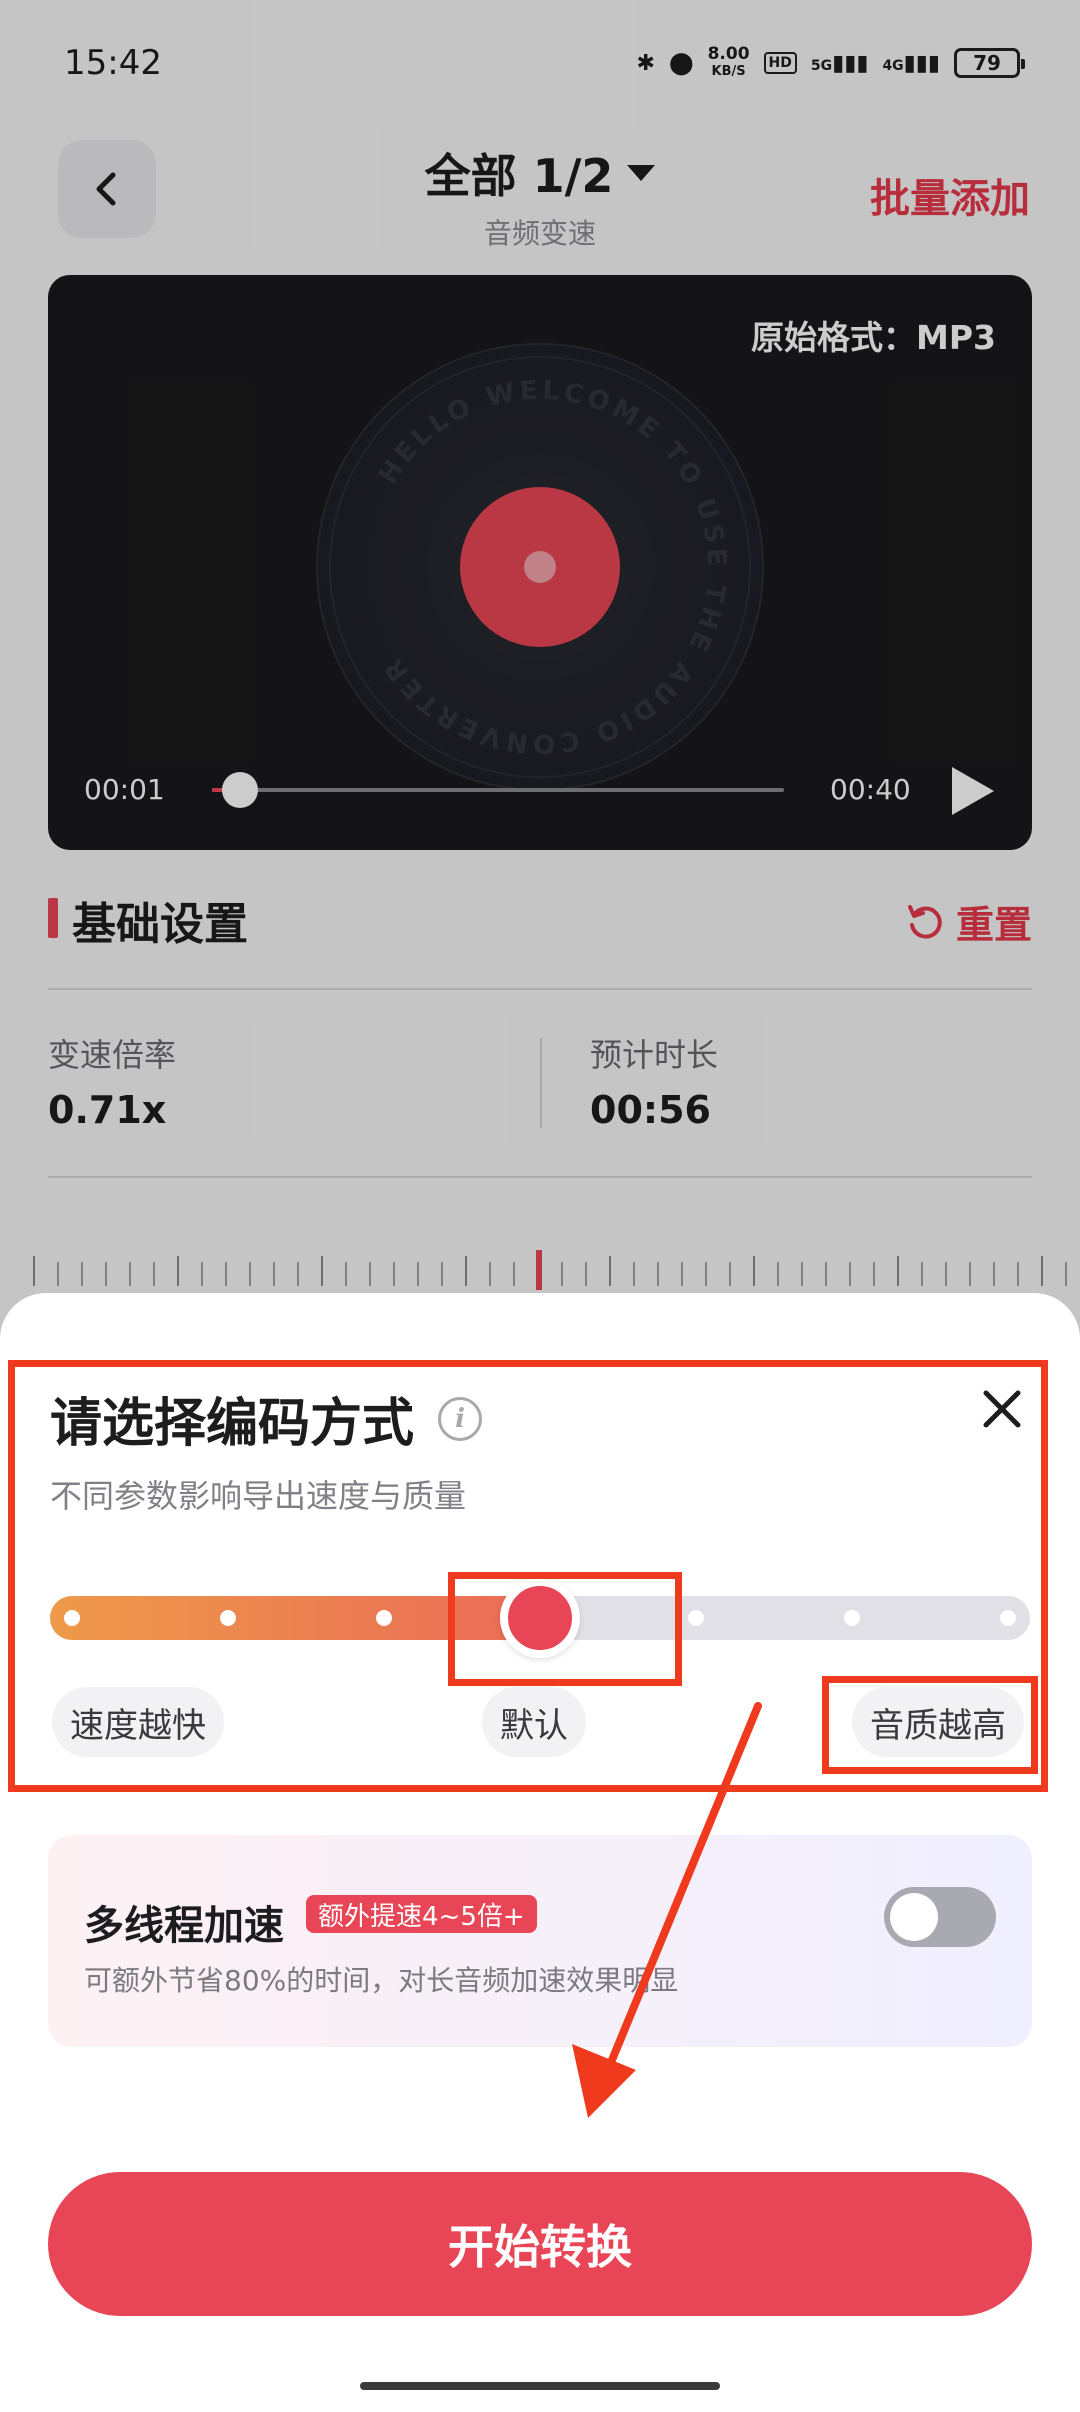 This screenshot has height=2412, width=1080. What do you see at coordinates (930, 1725) in the screenshot?
I see `annotation-box-quality` at bounding box center [930, 1725].